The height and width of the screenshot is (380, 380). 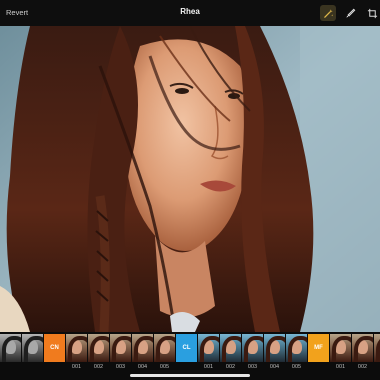 I want to click on brush-tool-button, so click(x=350, y=13).